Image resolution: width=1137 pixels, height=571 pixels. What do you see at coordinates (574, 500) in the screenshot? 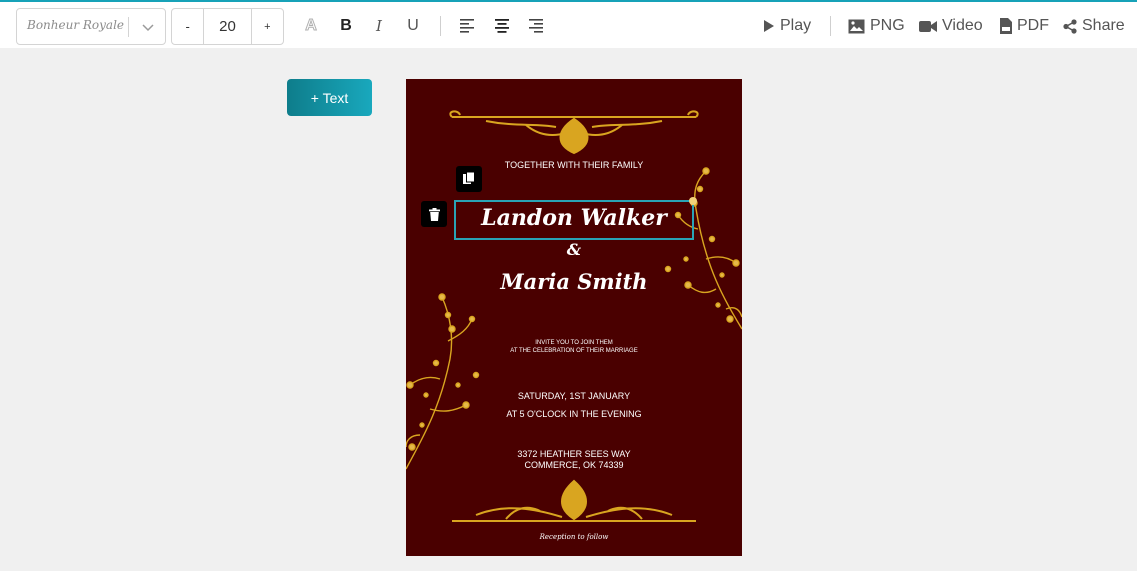
I see `bottom-flourish` at bounding box center [574, 500].